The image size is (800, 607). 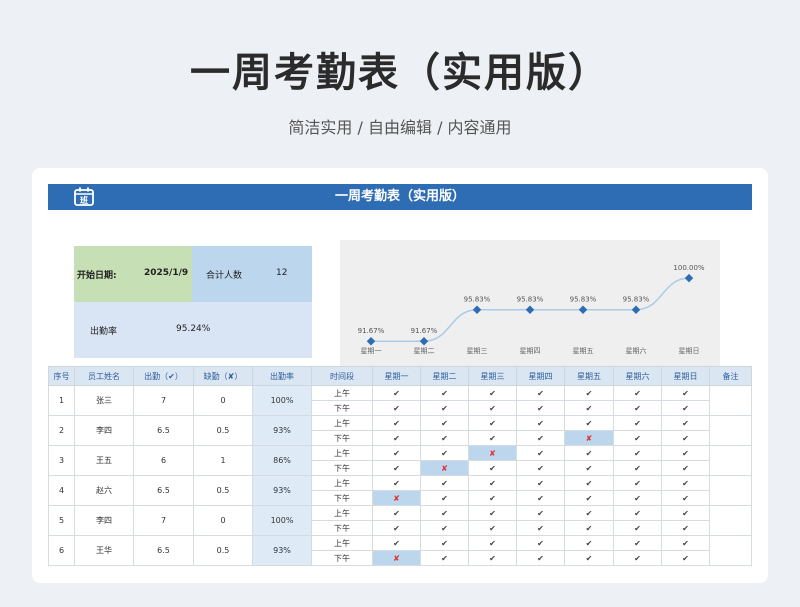 What do you see at coordinates (342, 376) in the screenshot?
I see `column-header: 时间段` at bounding box center [342, 376].